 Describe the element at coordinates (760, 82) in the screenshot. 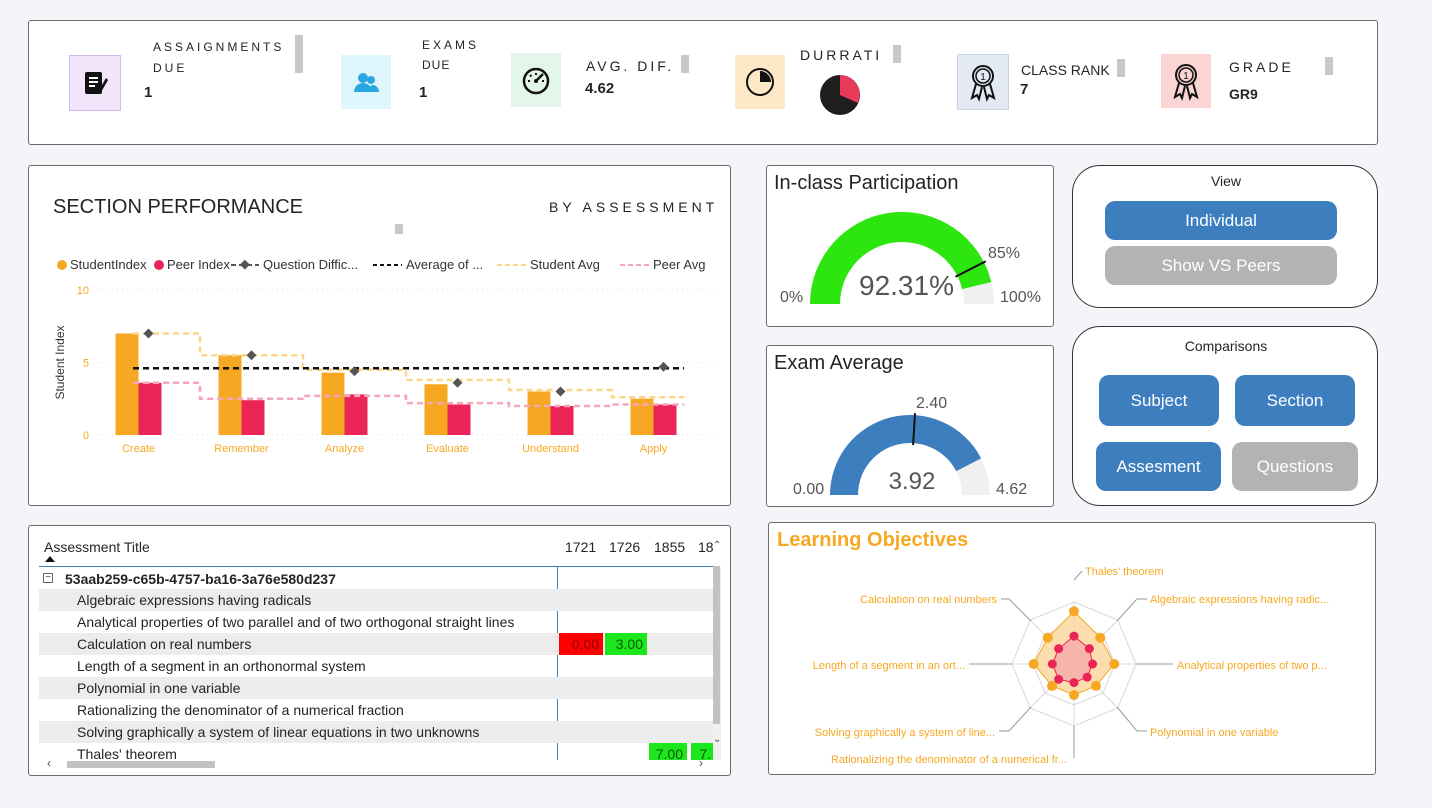

I see `clock-icon` at that location.